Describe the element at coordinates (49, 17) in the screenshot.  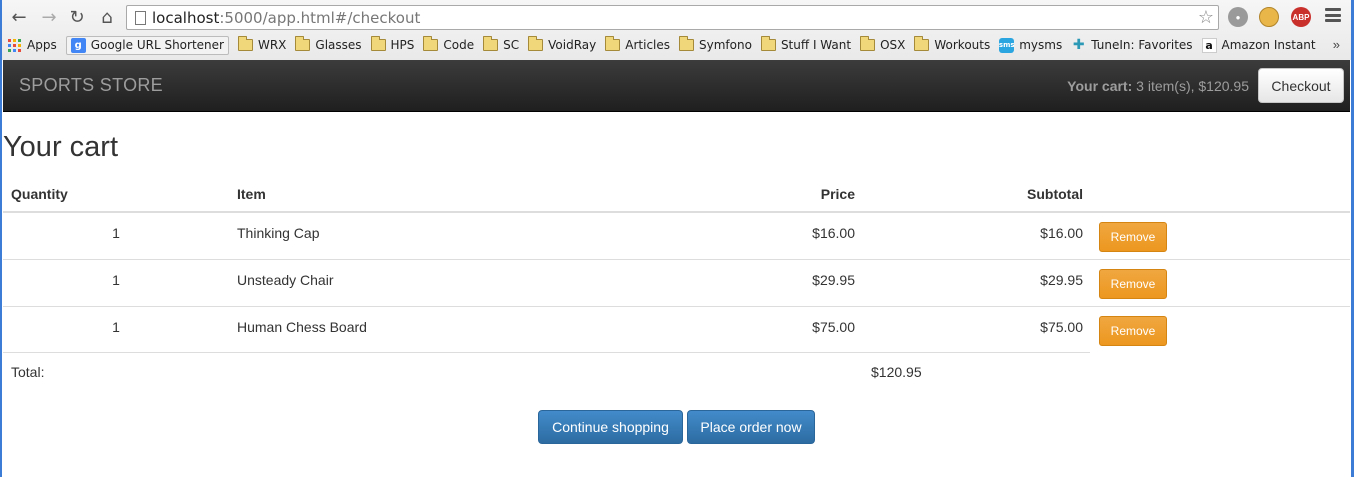
I see `forward-arrow-icon: →` at that location.